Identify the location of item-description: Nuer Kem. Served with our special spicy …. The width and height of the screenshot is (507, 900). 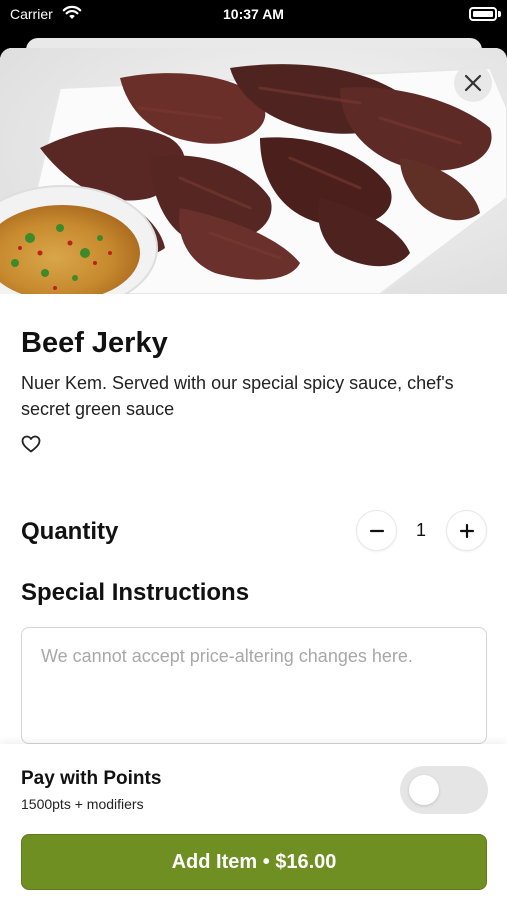
(237, 396).